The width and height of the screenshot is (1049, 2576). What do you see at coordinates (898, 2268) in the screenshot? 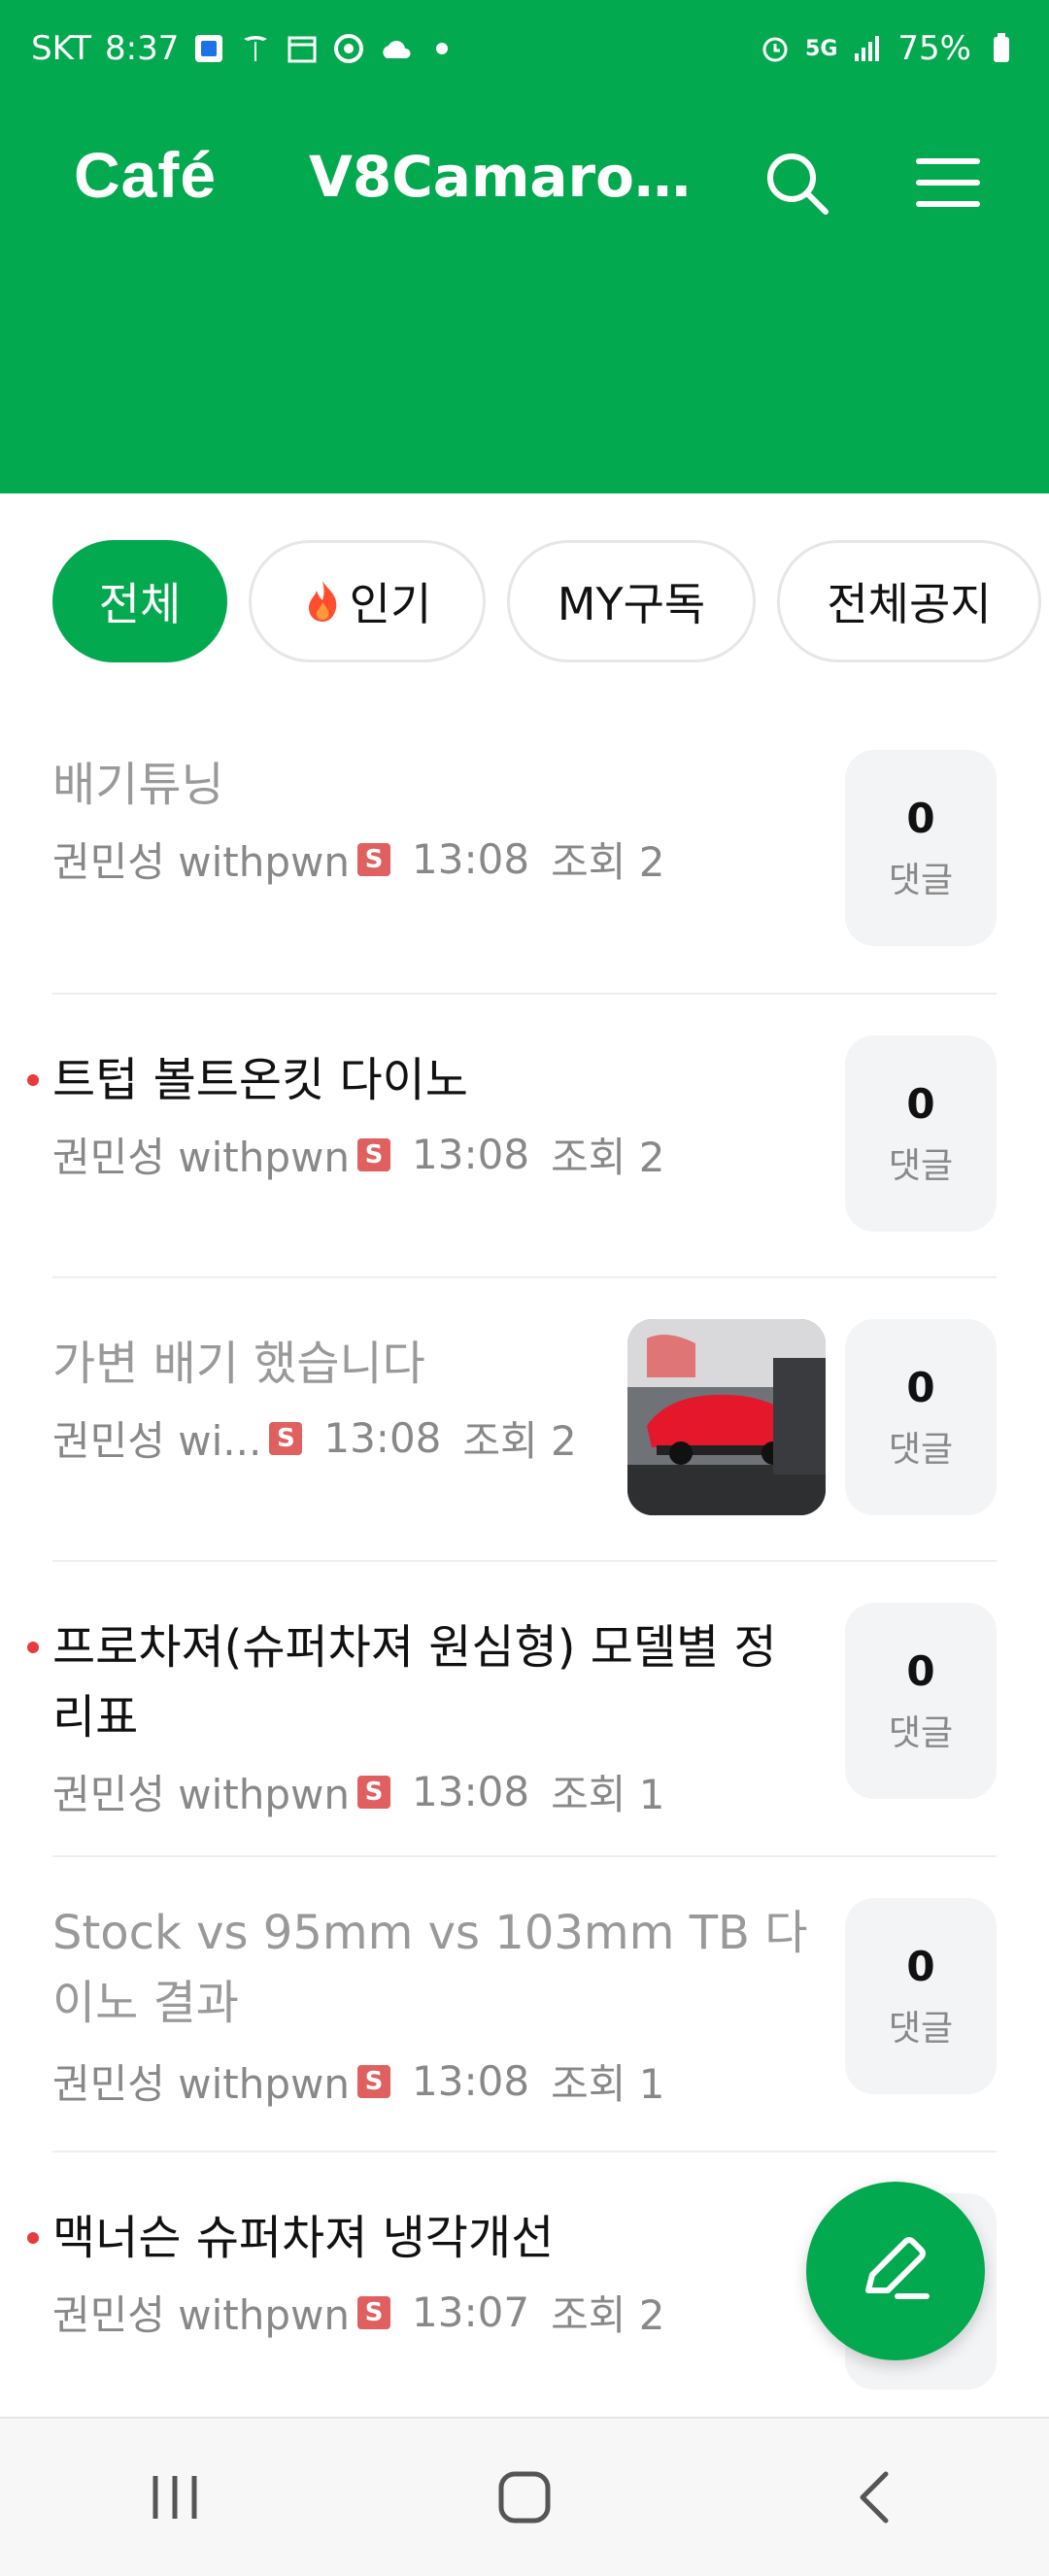
I see `pencil-icon` at bounding box center [898, 2268].